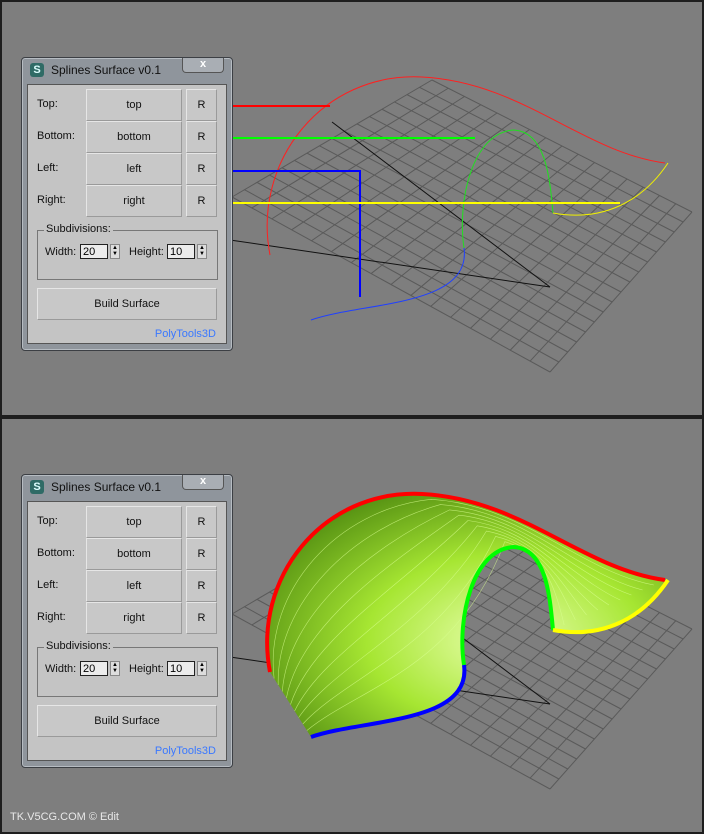  I want to click on axis-x, so click(390, 263).